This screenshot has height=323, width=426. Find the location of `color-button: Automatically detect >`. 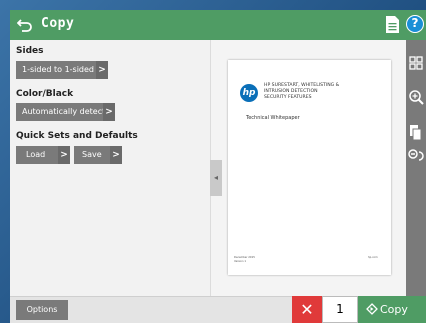

color-button: Automatically detect > is located at coordinates (65, 112).